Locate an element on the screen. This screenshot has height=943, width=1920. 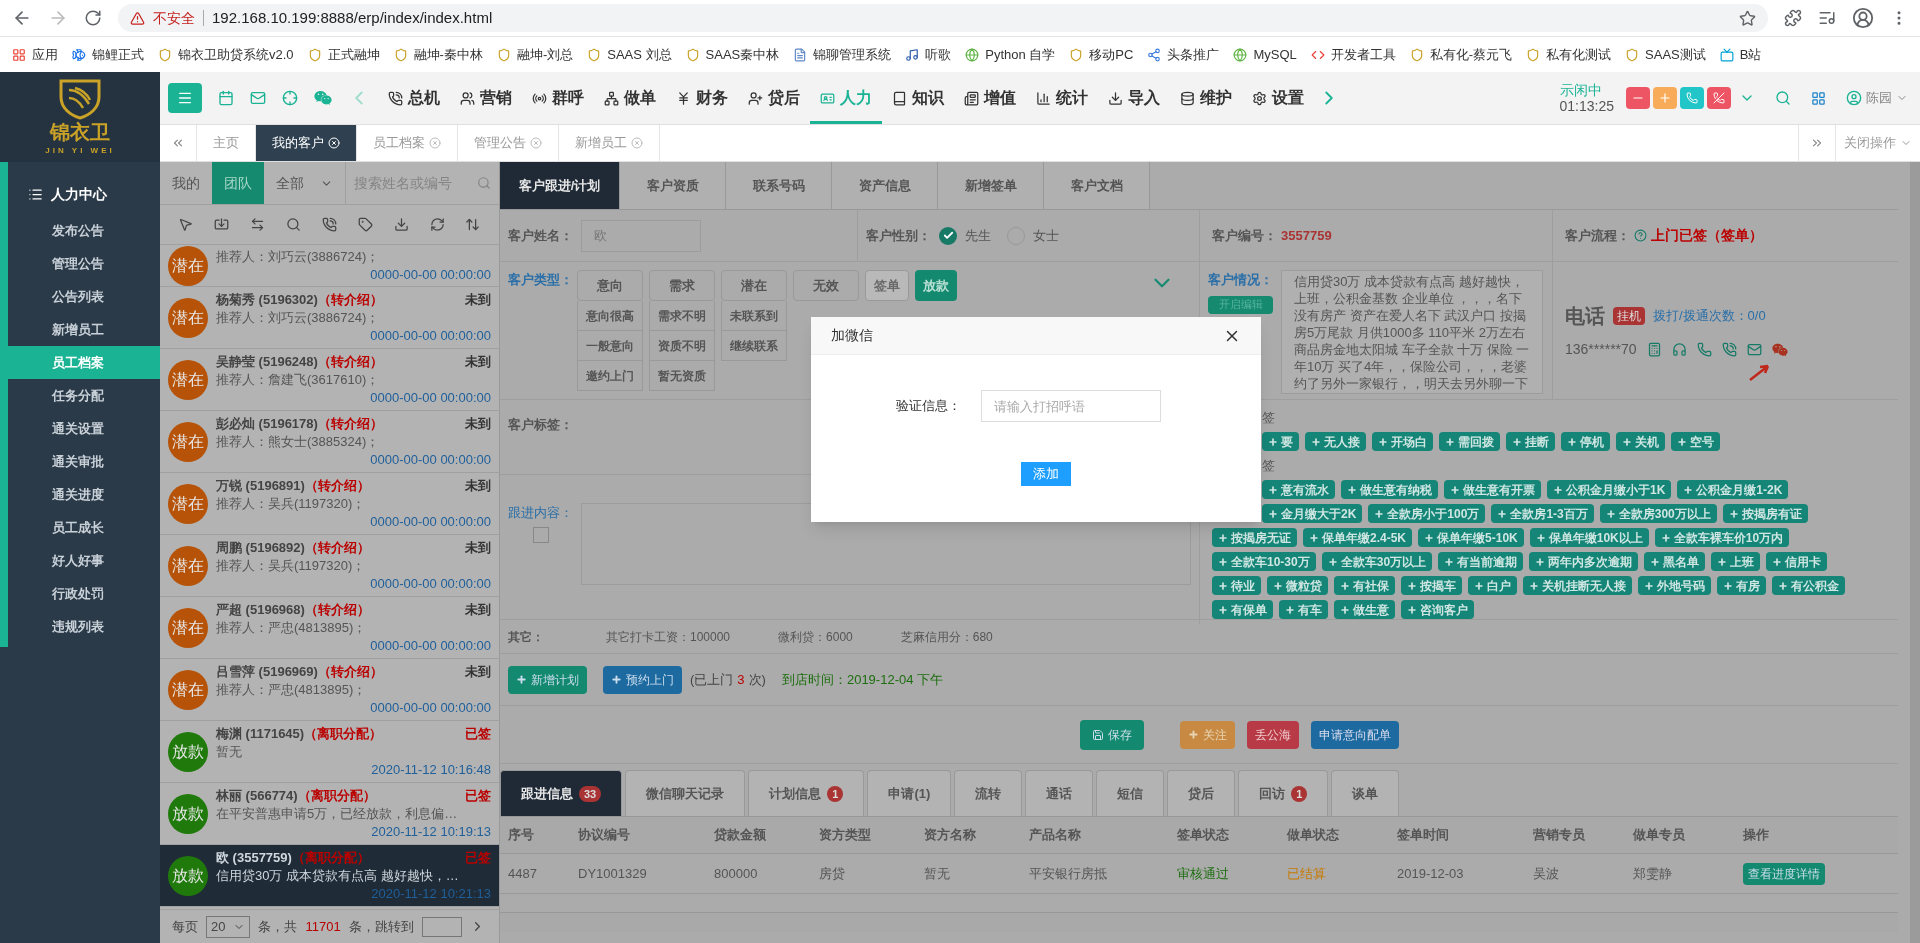
page-tab: 我的客户 is located at coordinates (306, 143).